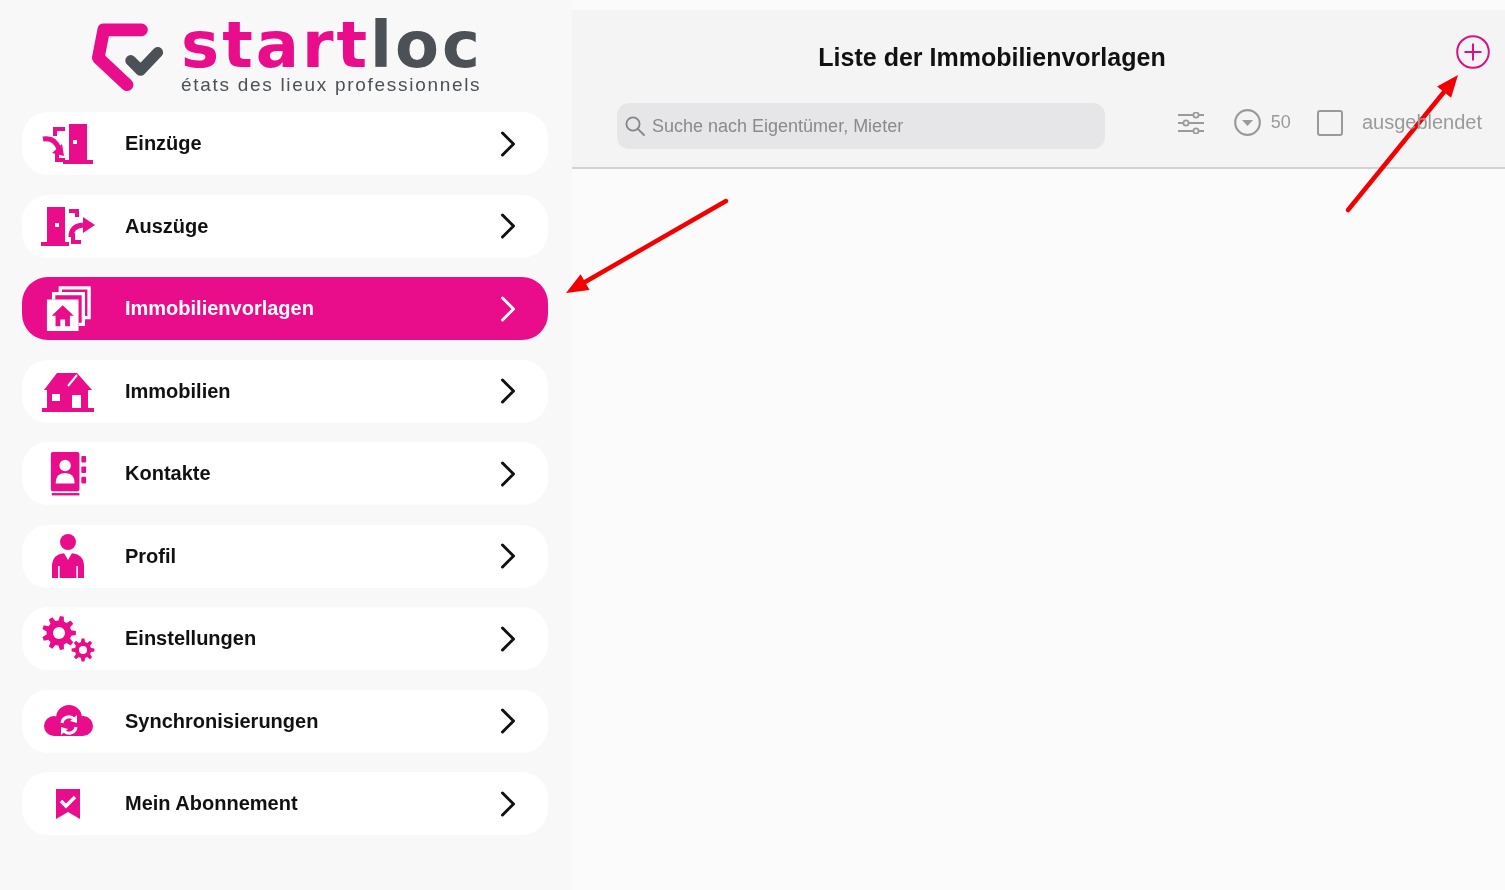  Describe the element at coordinates (68, 721) in the screenshot. I see `cloud-sync-icon` at that location.